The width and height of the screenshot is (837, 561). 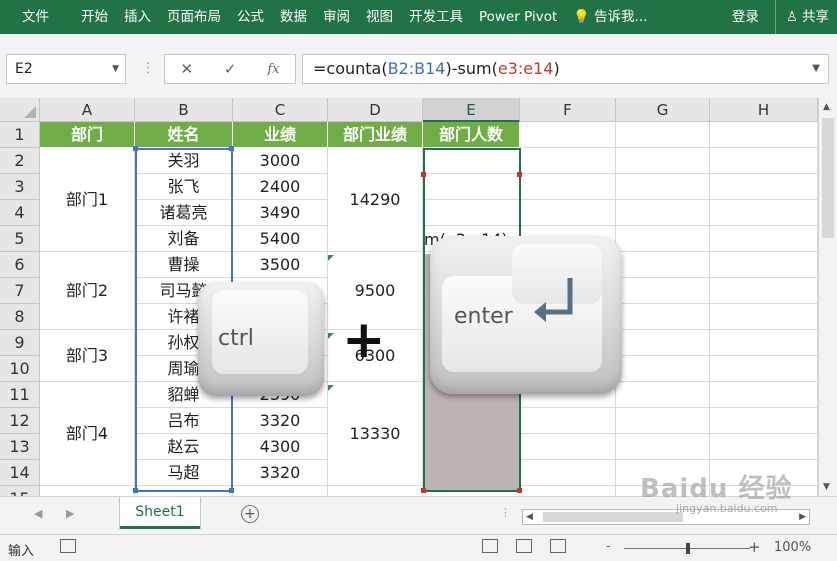 I want to click on name-box: E2 ▼, so click(x=66, y=69).